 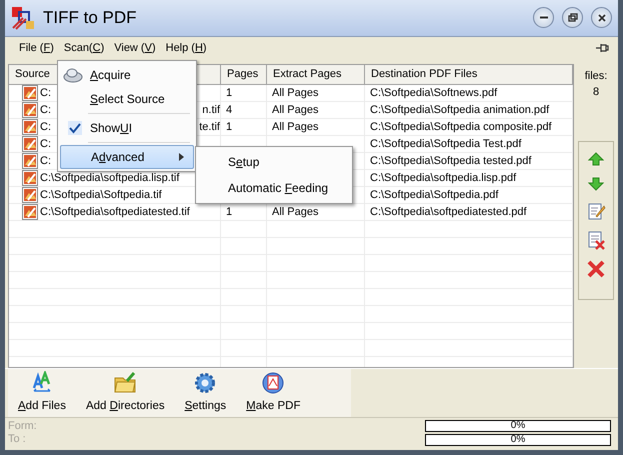 What do you see at coordinates (23, 426) in the screenshot?
I see `status-label: Form:` at bounding box center [23, 426].